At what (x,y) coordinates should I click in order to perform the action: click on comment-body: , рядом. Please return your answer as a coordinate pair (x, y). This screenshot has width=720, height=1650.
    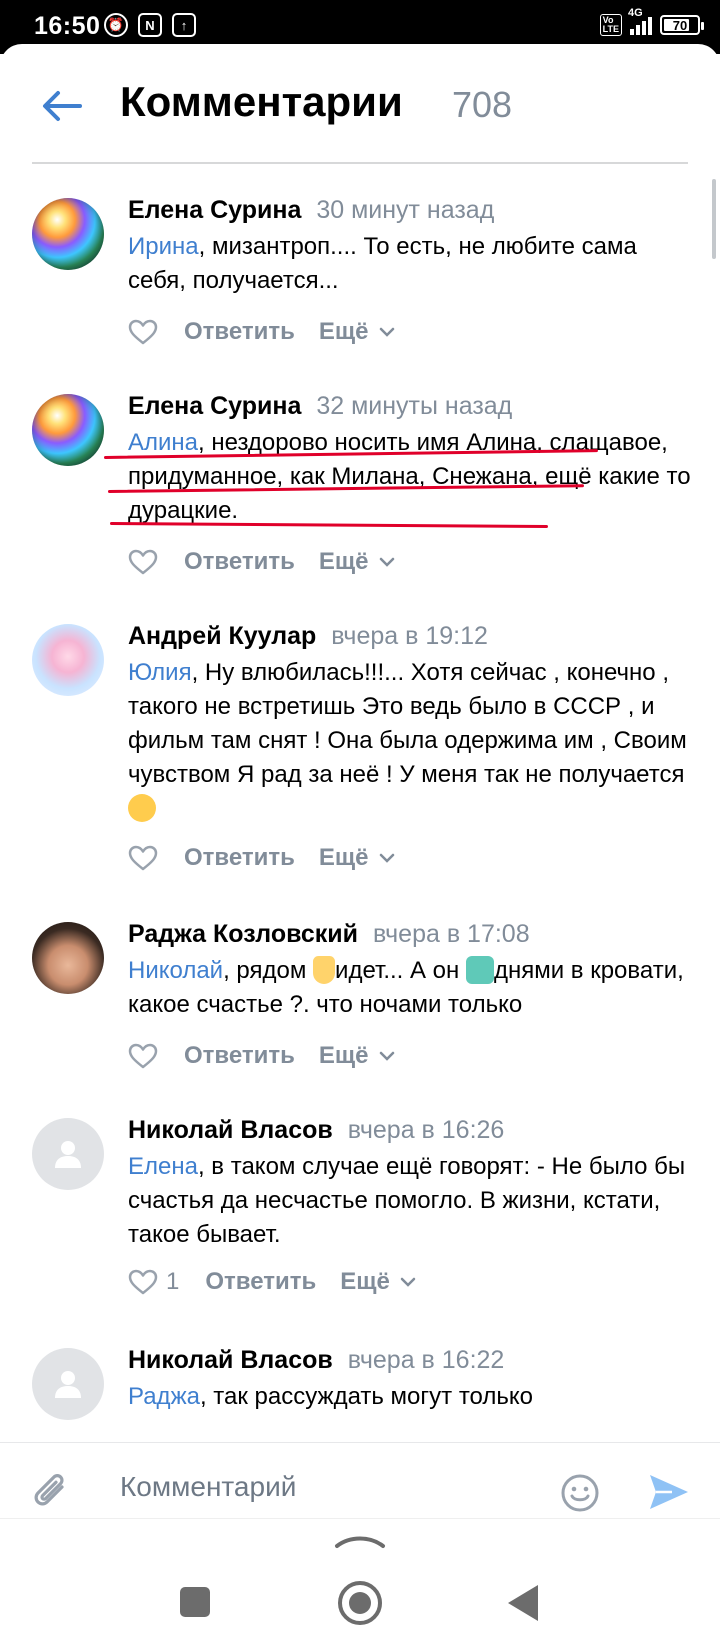
    Looking at the image, I should click on (268, 970).